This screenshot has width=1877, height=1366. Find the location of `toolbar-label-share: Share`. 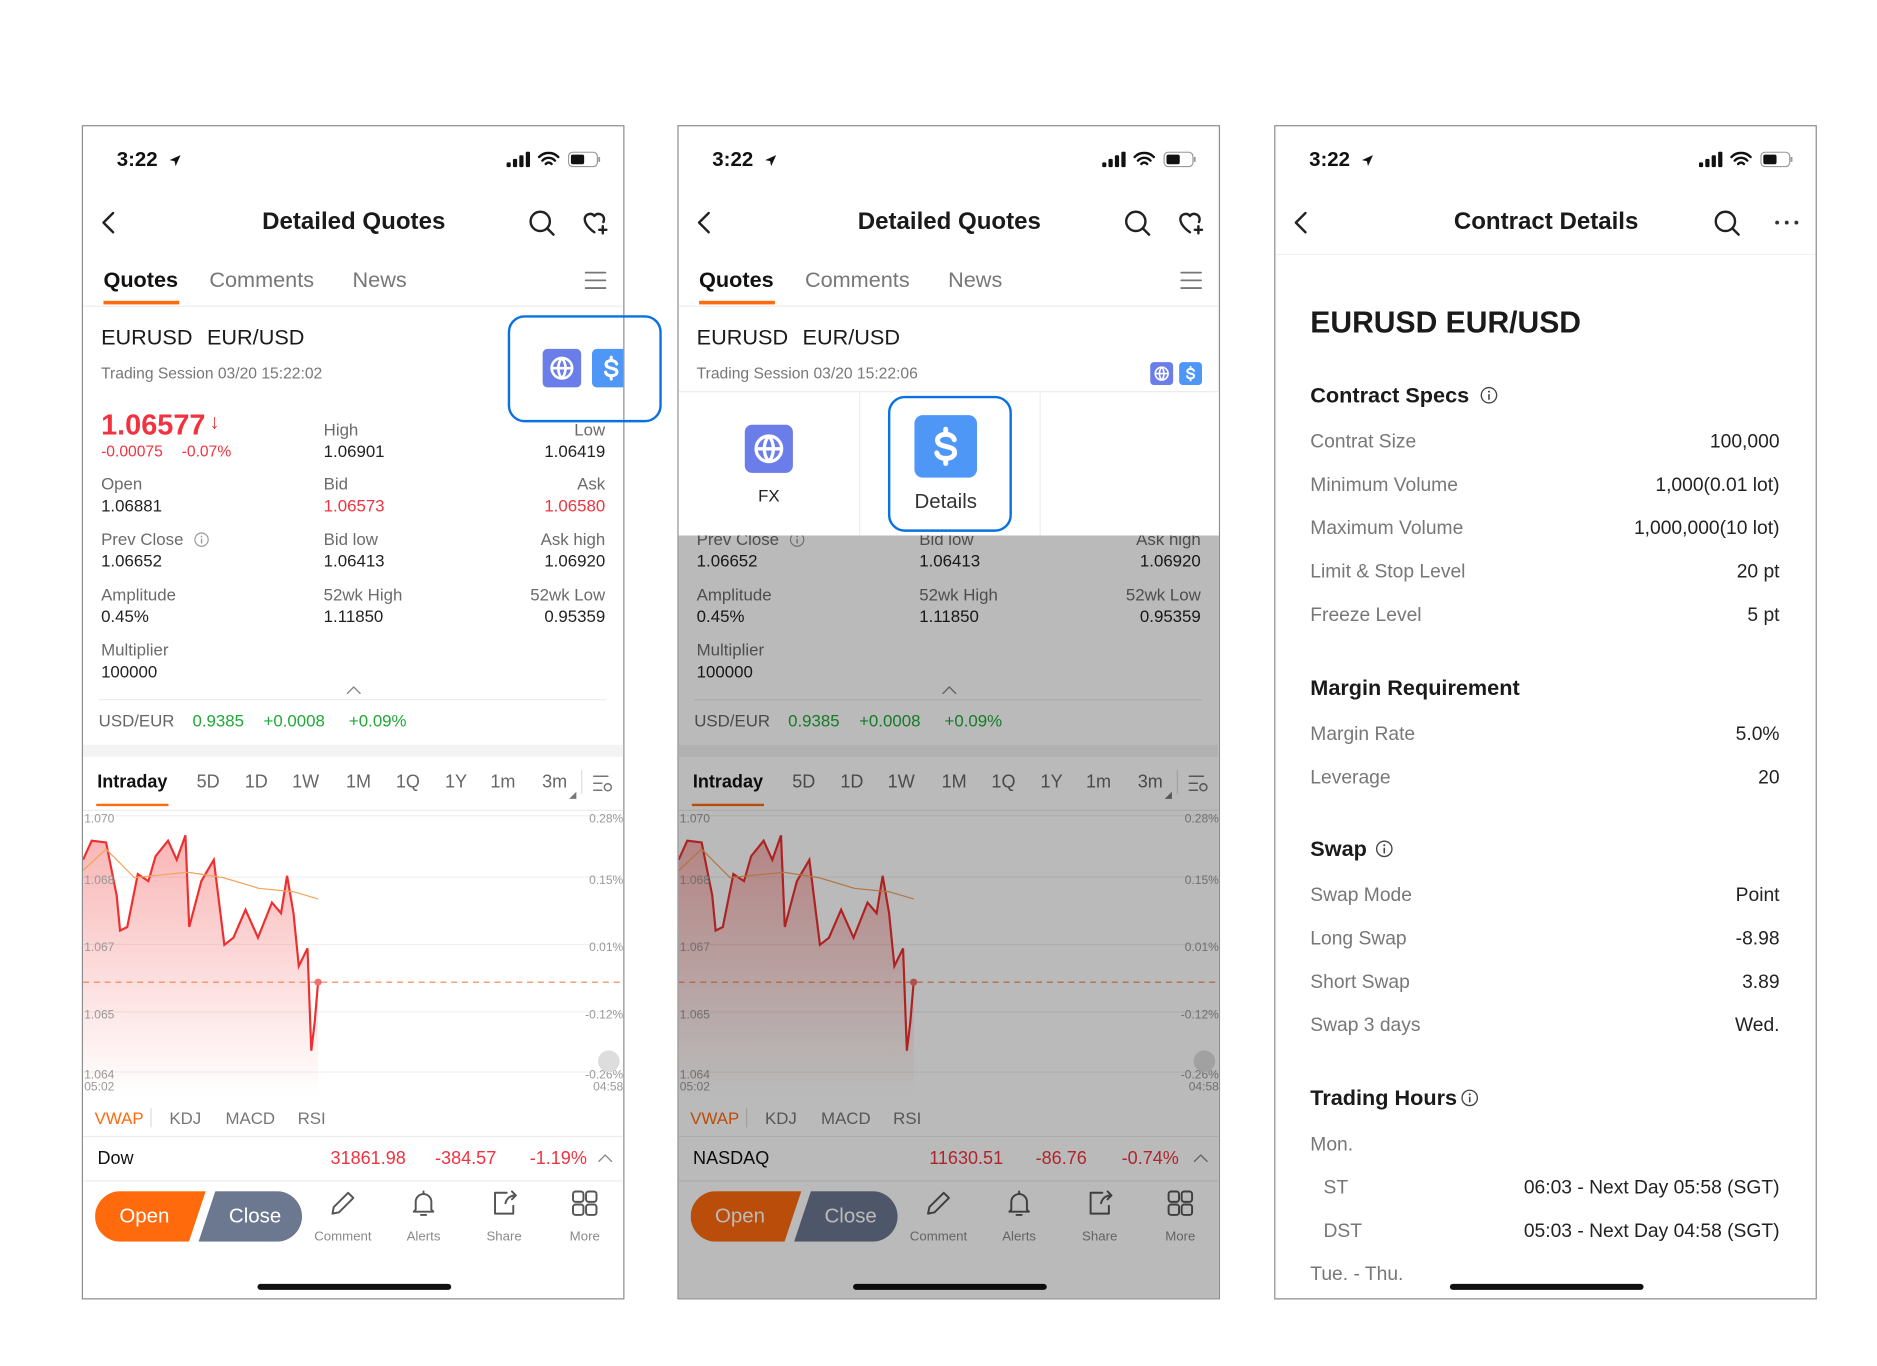

toolbar-label-share: Share is located at coordinates (503, 1237).